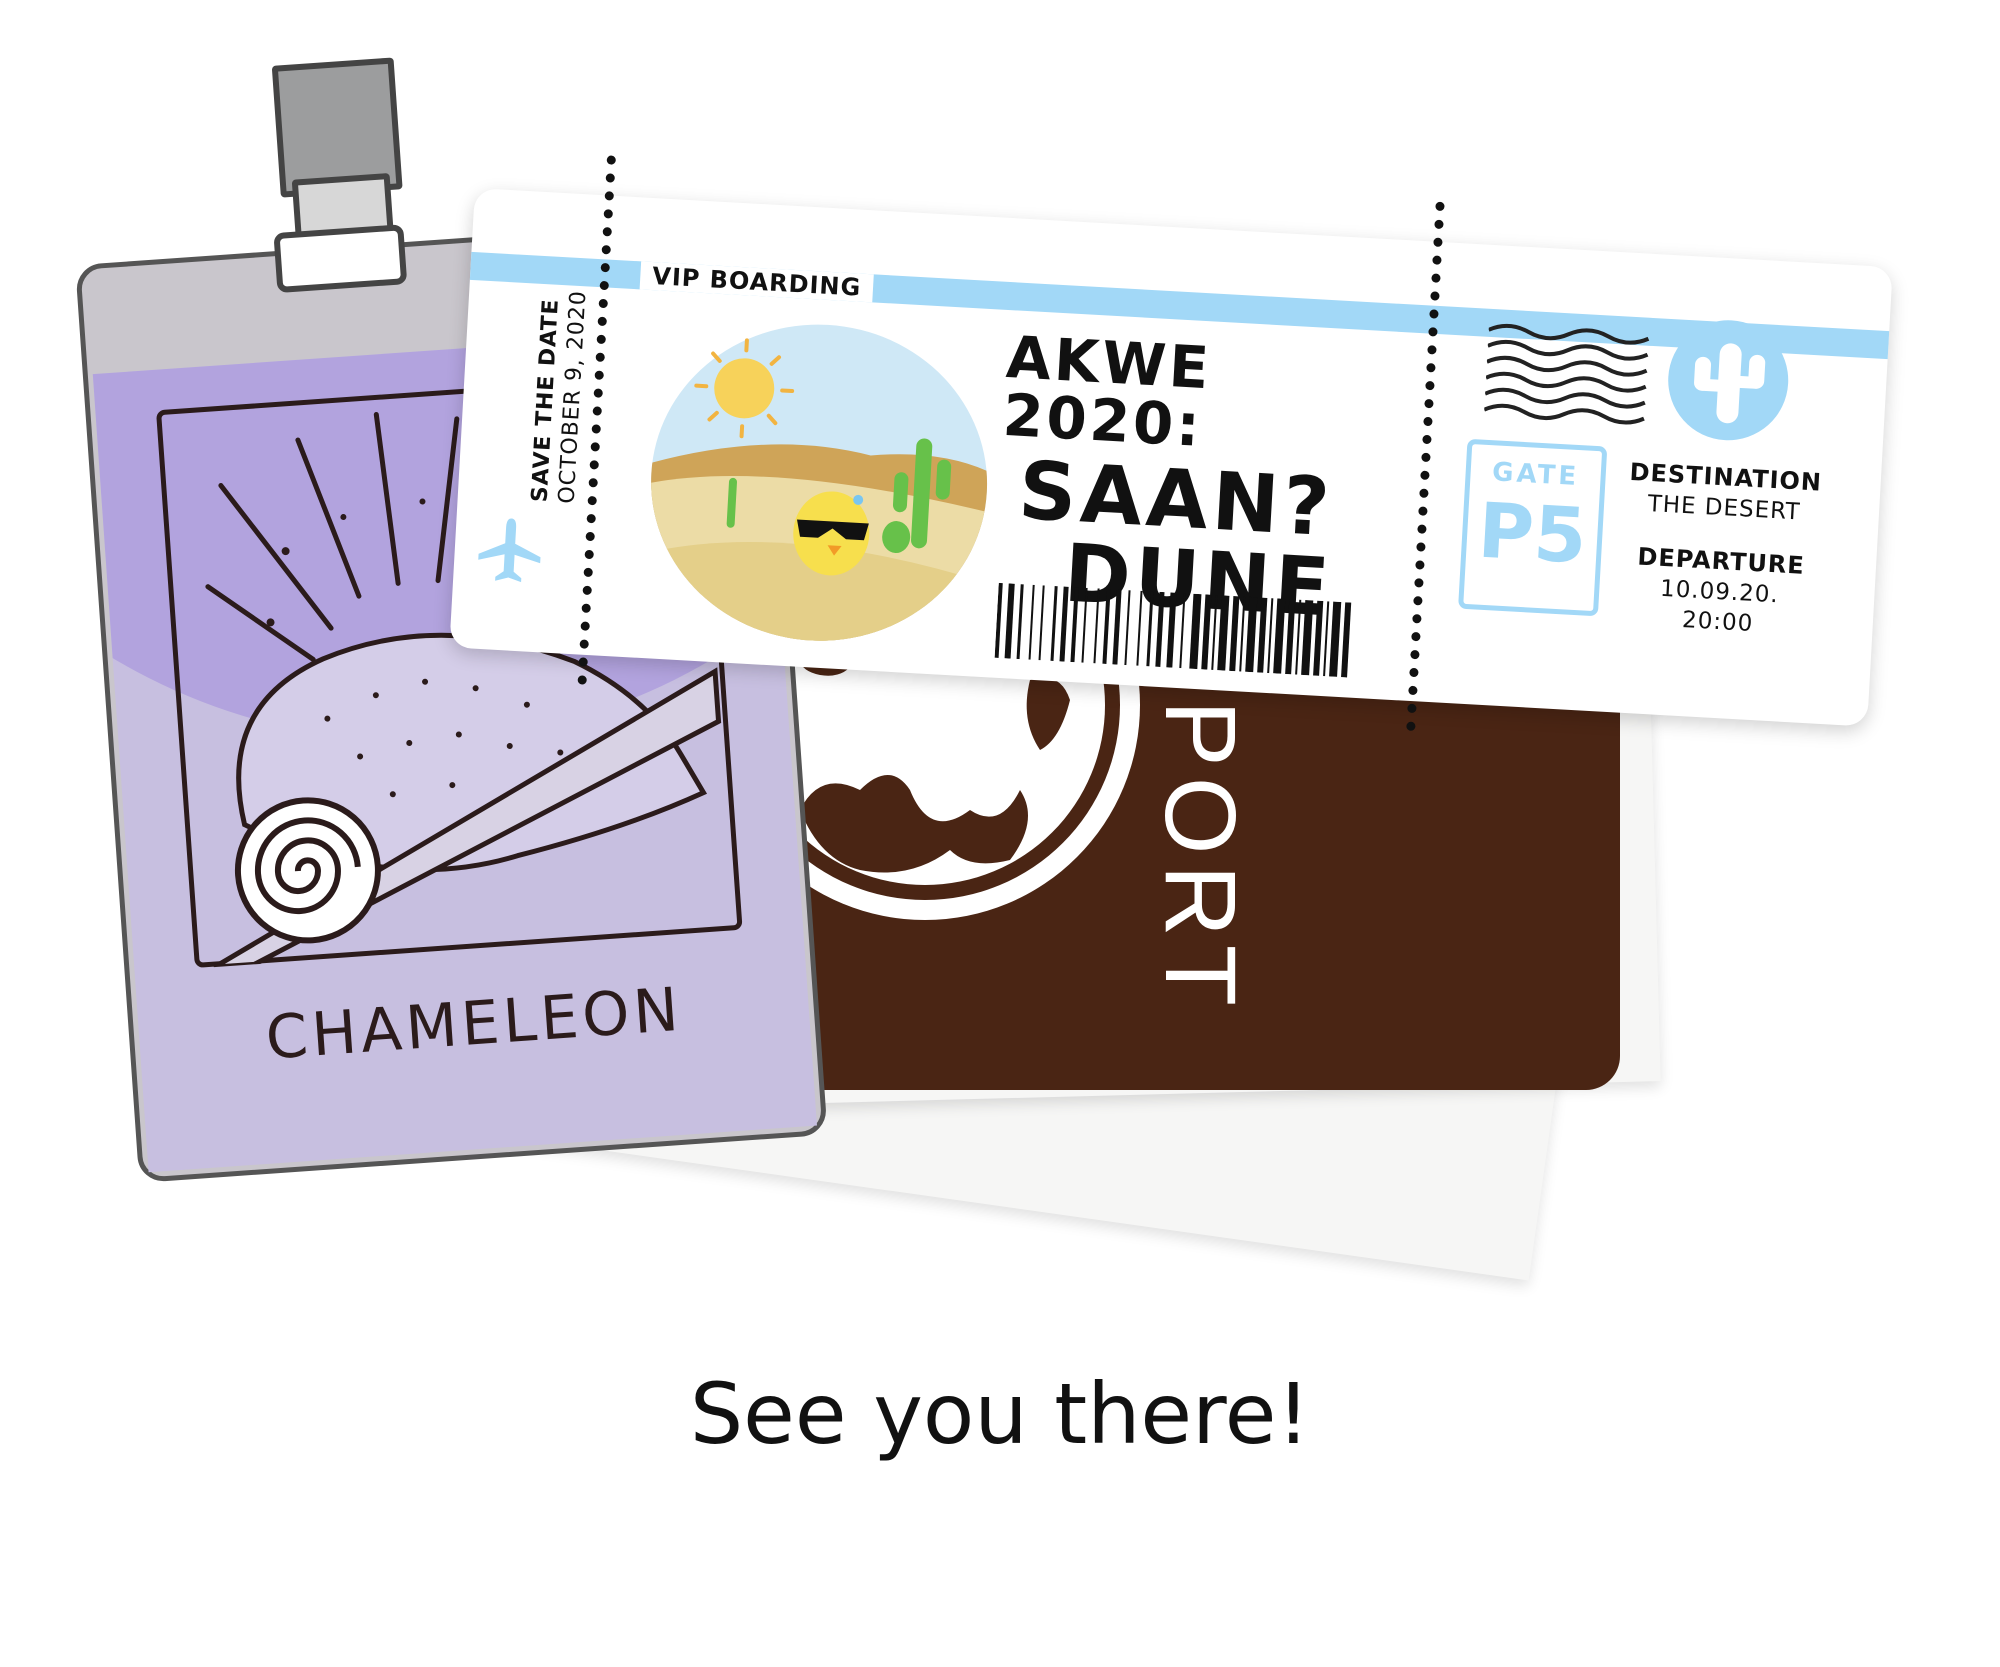 This screenshot has width=2000, height=1667. Describe the element at coordinates (1724, 508) in the screenshot. I see `destination-value: THE DESERT` at that location.